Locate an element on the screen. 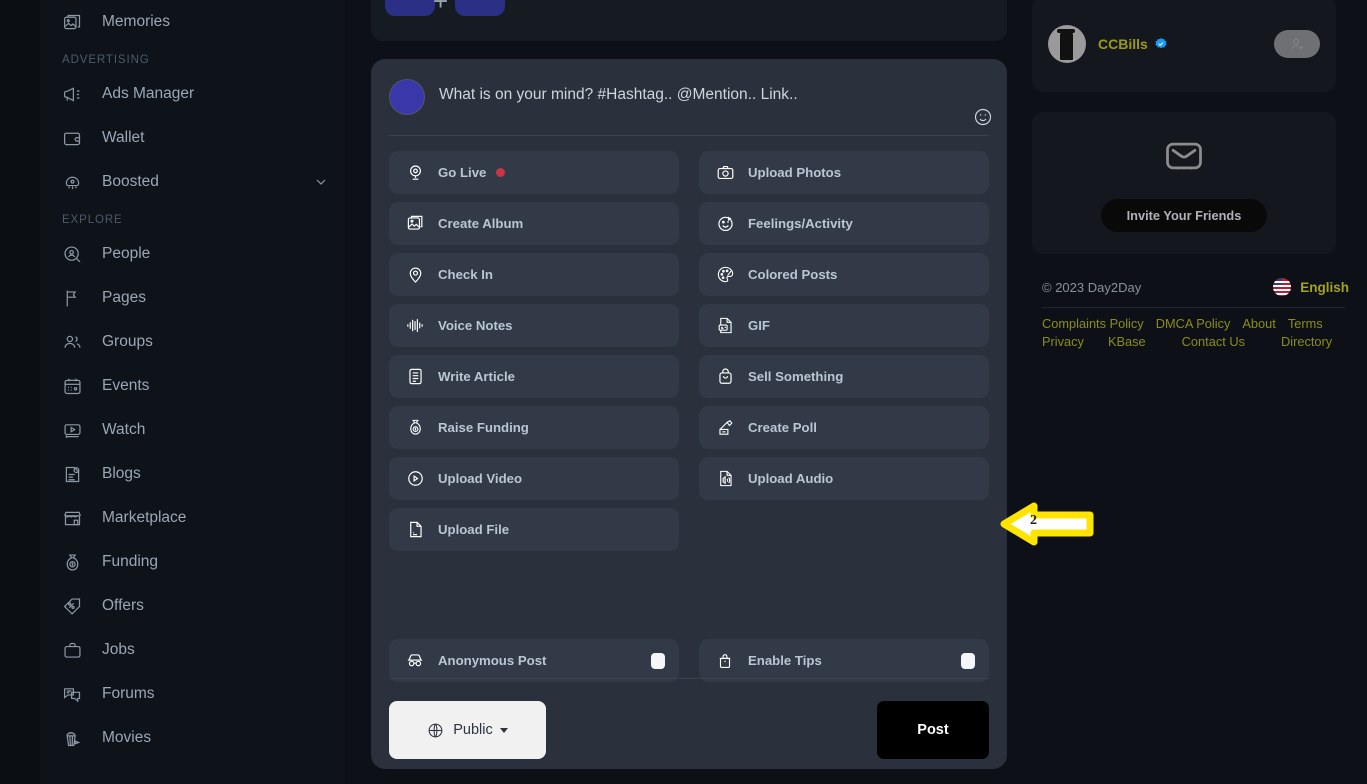  post-button-label: Post is located at coordinates (933, 730).